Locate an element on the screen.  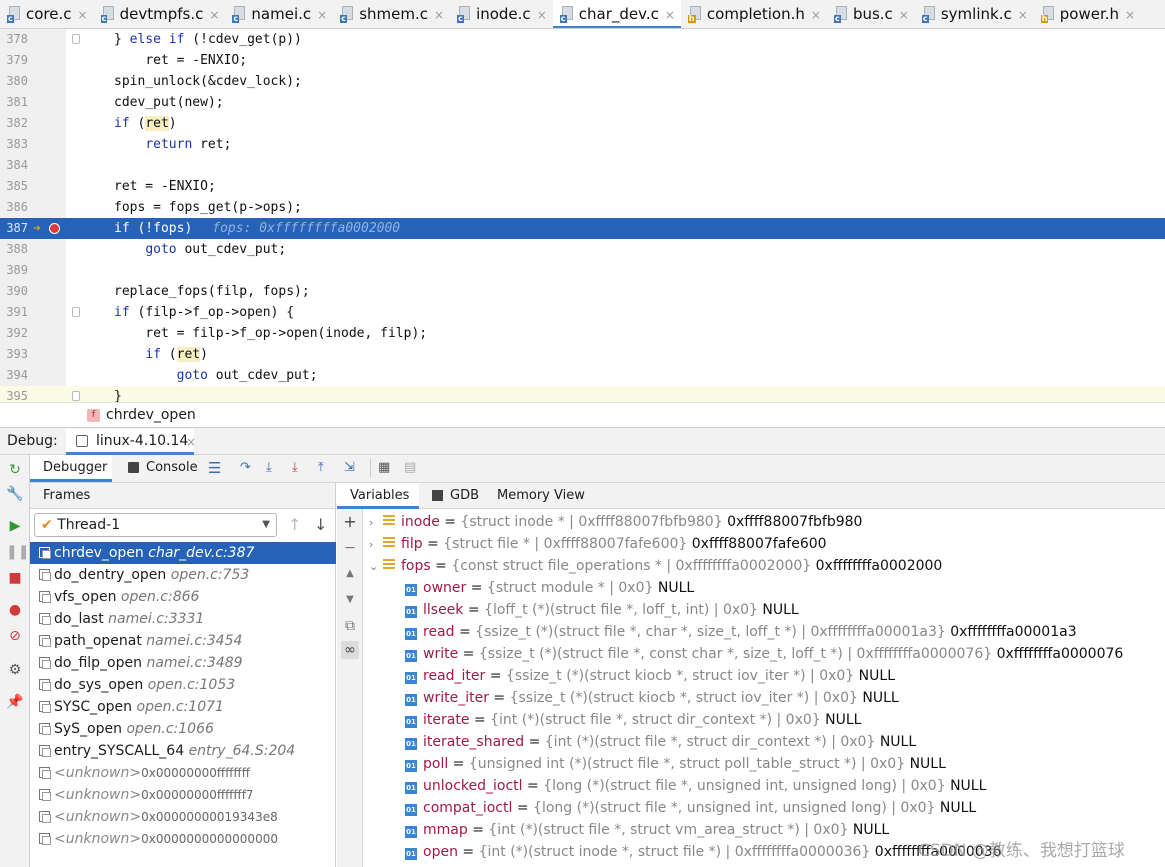
run-to-cursor-icon: ⇲ is located at coordinates (349, 468).